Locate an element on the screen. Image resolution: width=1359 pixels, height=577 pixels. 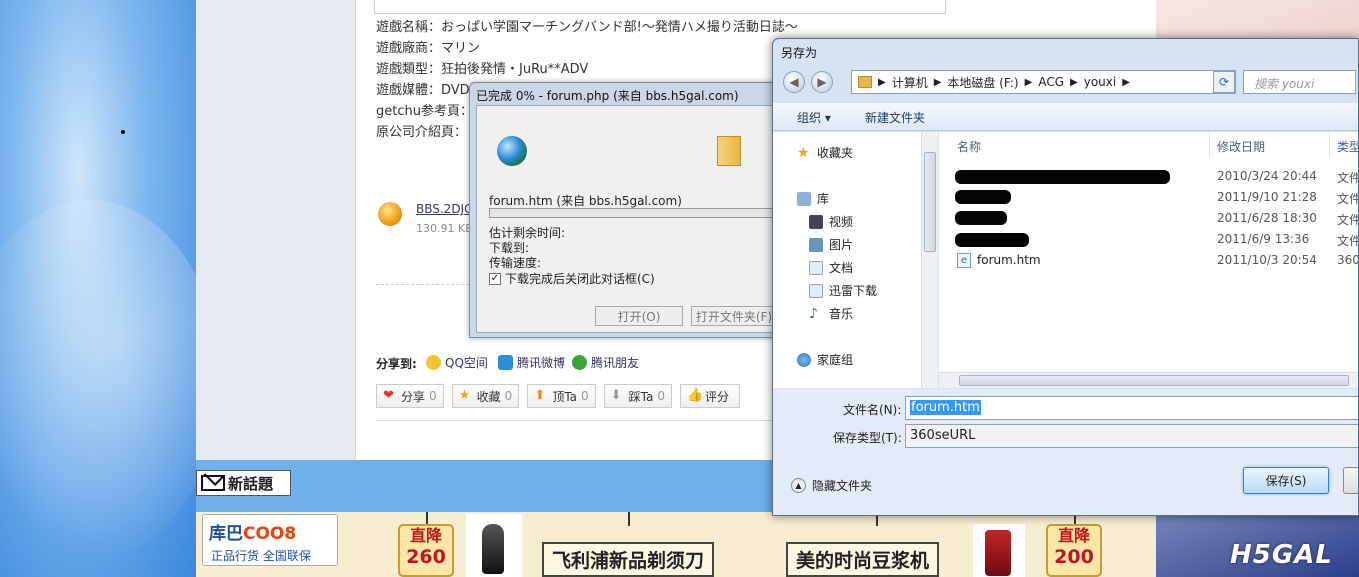
chevron-right-icon: ▶ is located at coordinates (1028, 82).